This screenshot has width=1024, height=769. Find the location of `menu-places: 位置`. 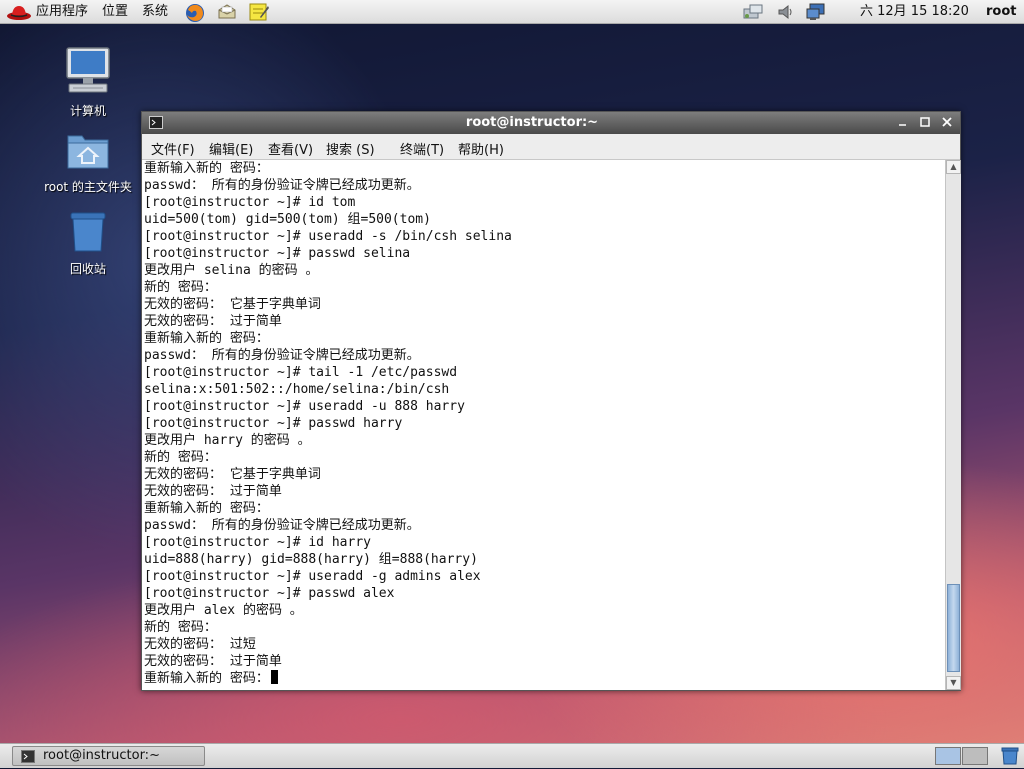

menu-places: 位置 is located at coordinates (115, 12).